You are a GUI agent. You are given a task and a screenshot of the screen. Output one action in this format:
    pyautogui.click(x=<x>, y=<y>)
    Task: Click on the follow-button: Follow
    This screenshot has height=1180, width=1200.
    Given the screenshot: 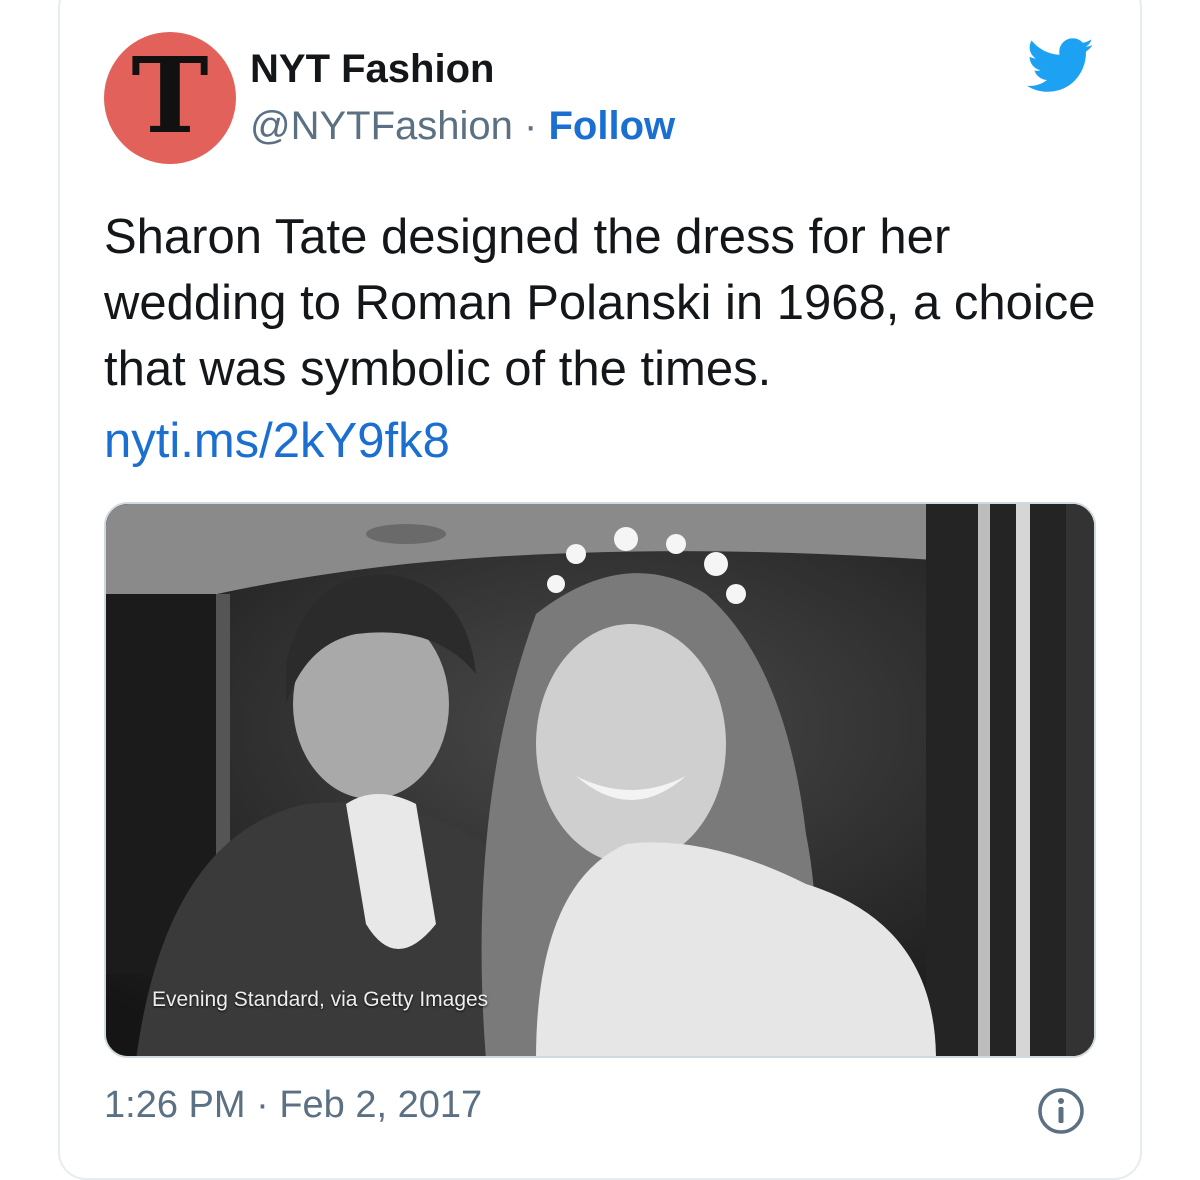 What is the action you would take?
    pyautogui.click(x=612, y=126)
    